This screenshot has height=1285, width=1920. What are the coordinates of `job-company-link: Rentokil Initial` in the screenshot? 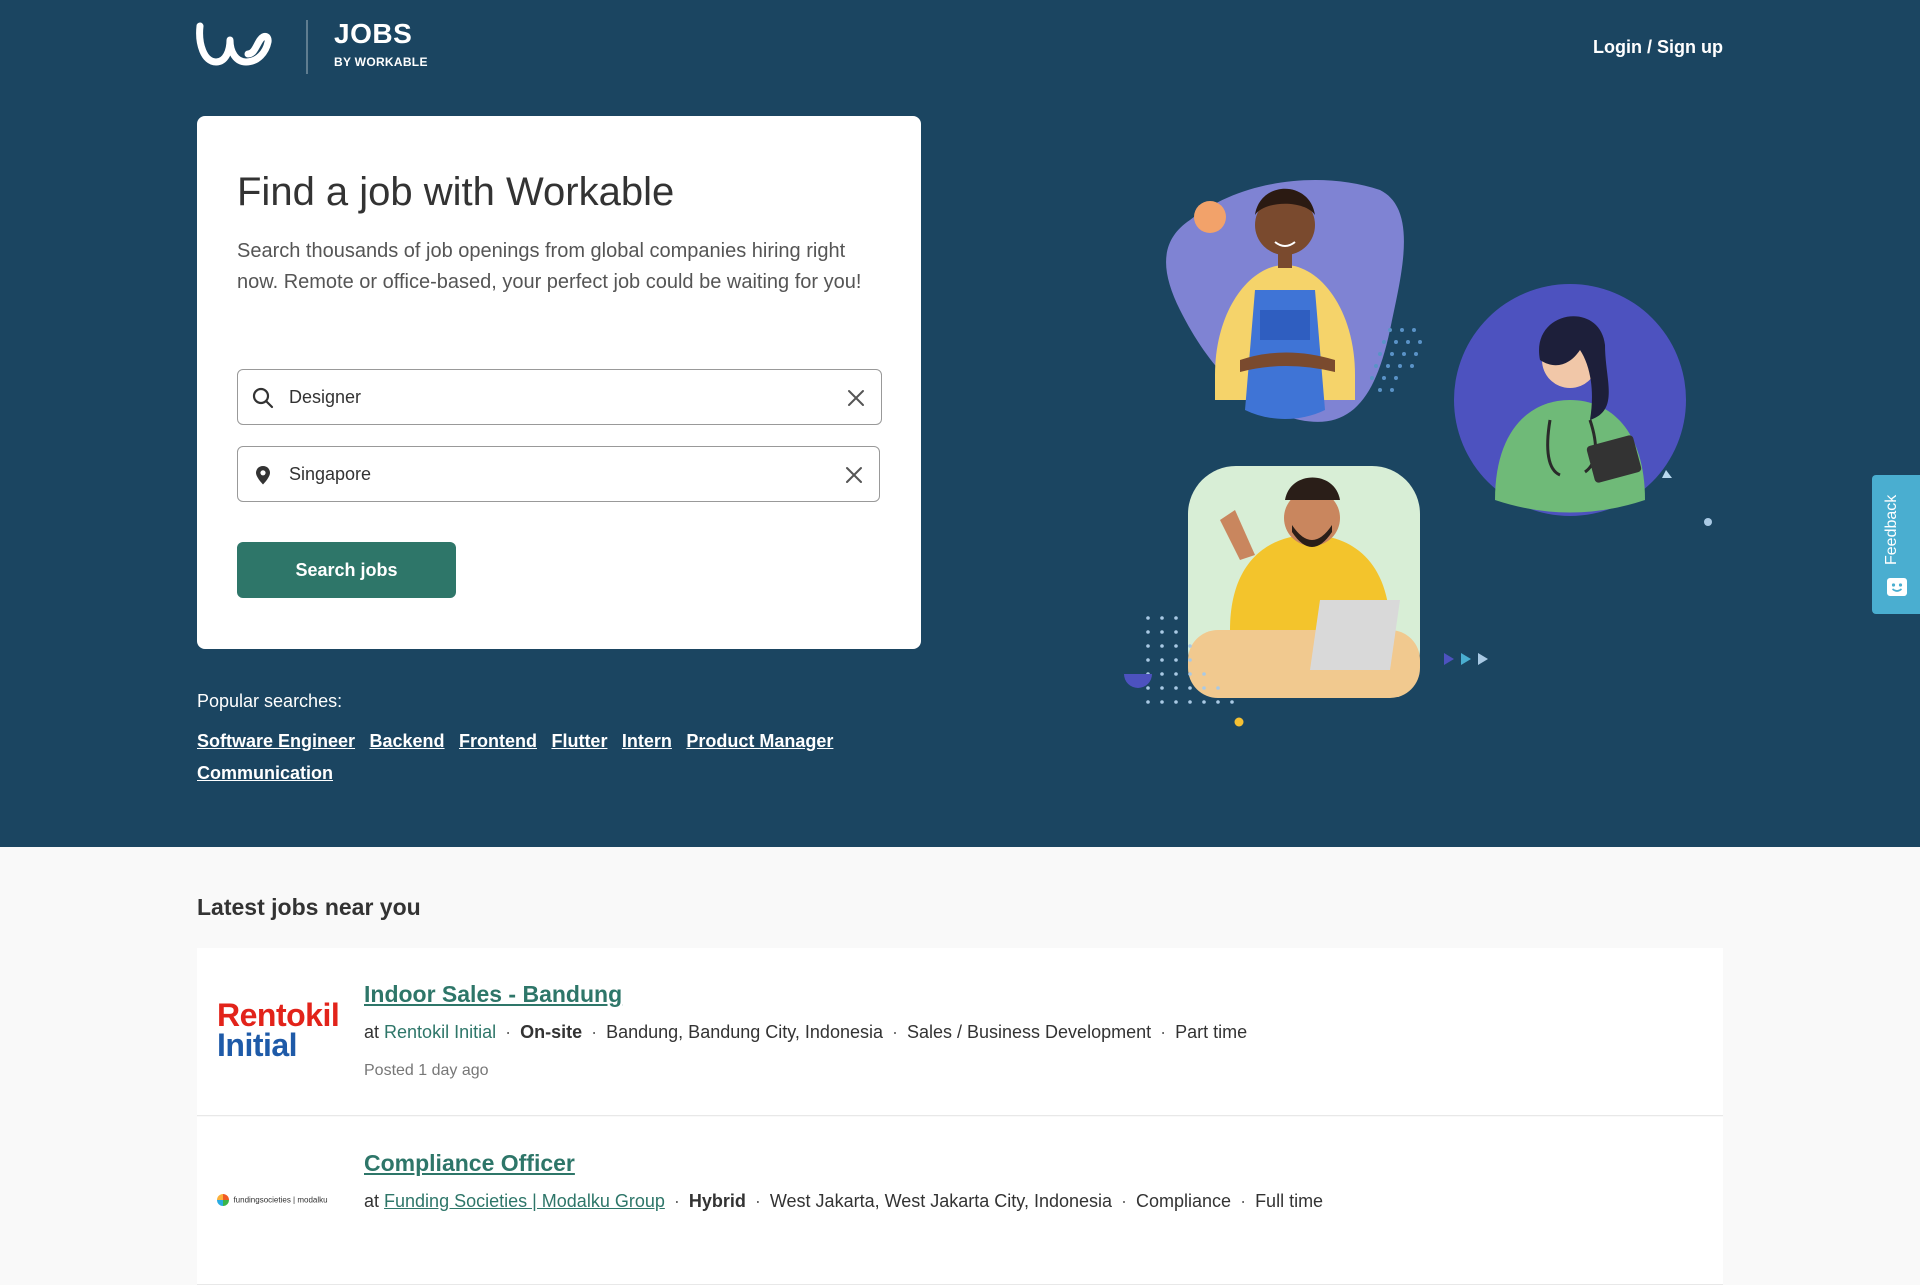 It's located at (440, 1032).